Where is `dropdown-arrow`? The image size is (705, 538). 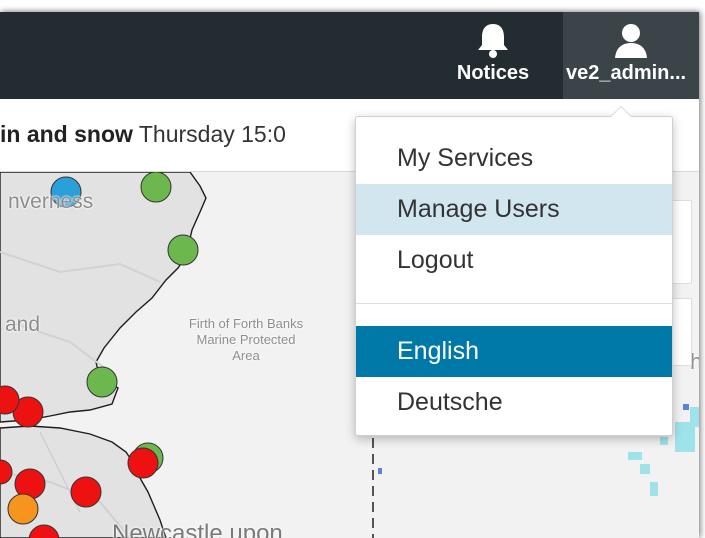 dropdown-arrow is located at coordinates (621, 111).